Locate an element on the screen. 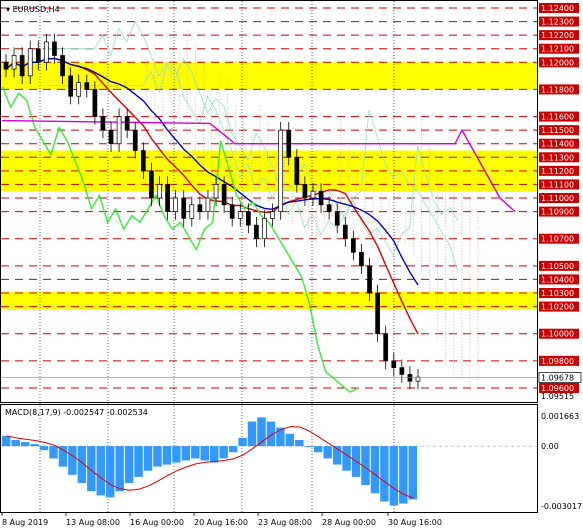  time-label: 8 Aug 2019 is located at coordinates (25, 522).